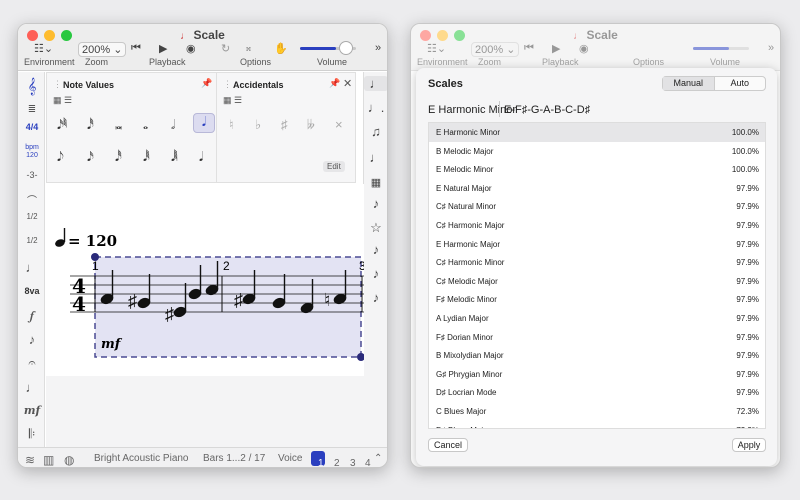 Image resolution: width=800 pixels, height=500 pixels. Describe the element at coordinates (346, 48) in the screenshot. I see `volume-knob` at that location.